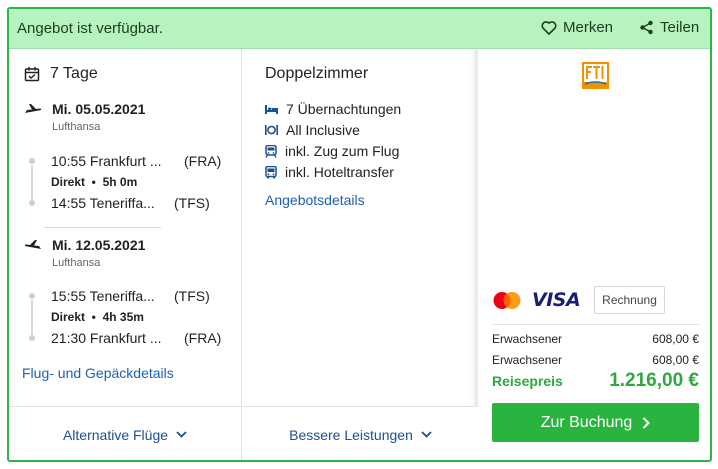  I want to click on return-date: Mi. 12.05.2021, so click(99, 245).